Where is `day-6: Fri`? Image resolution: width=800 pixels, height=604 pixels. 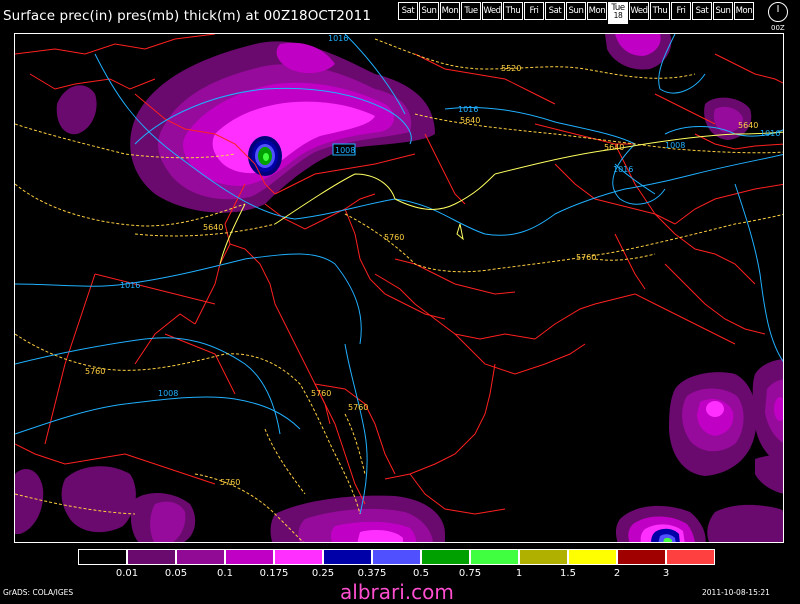
day-6: Fri is located at coordinates (534, 11).